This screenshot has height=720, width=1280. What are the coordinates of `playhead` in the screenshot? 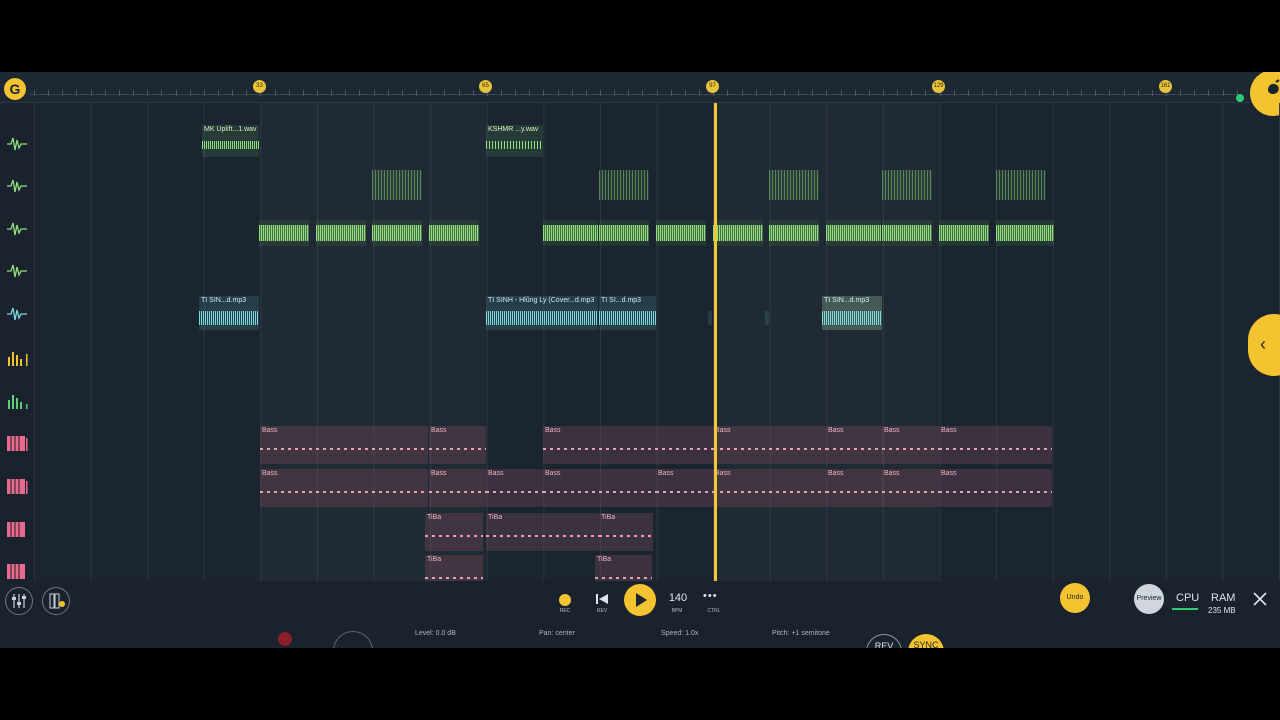 It's located at (715, 342).